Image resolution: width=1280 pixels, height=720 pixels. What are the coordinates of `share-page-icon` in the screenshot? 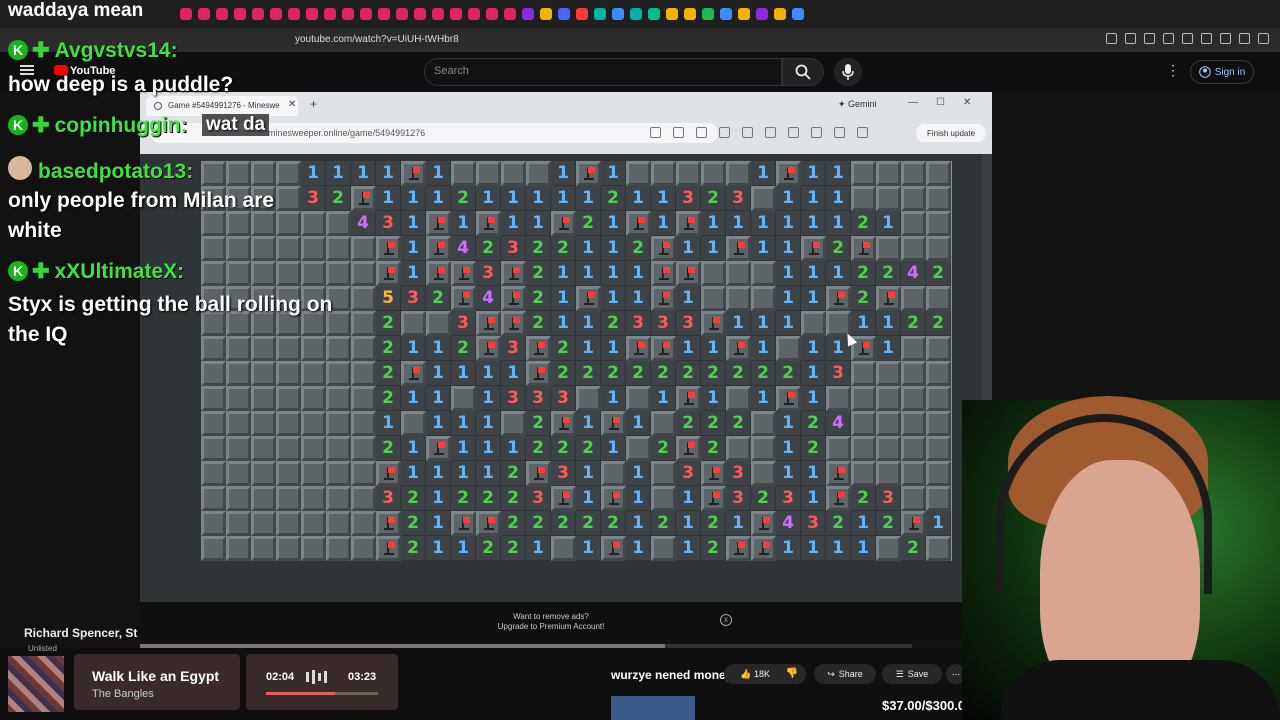 It's located at (678, 132).